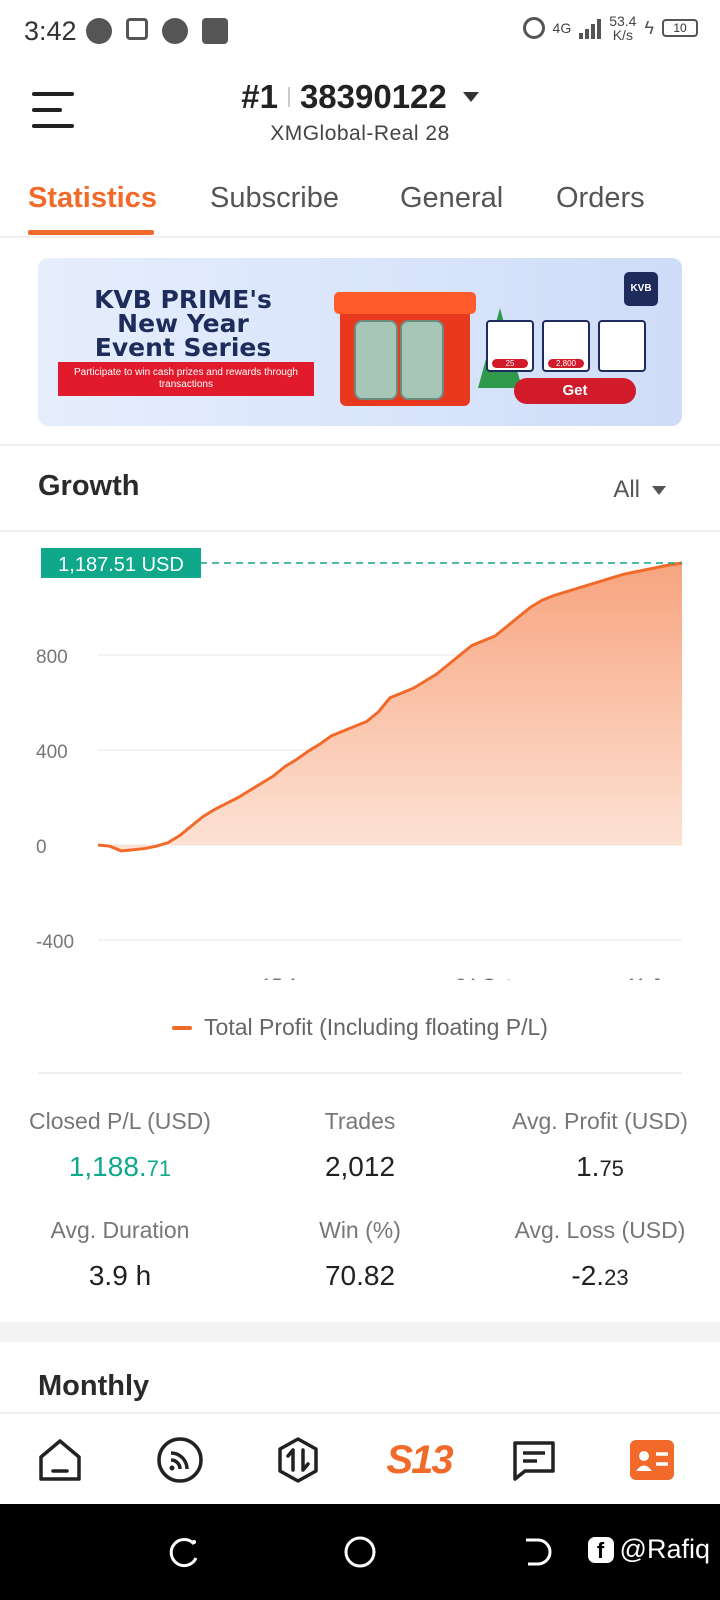  Describe the element at coordinates (137, 29) in the screenshot. I see `missed-call-icon` at that location.